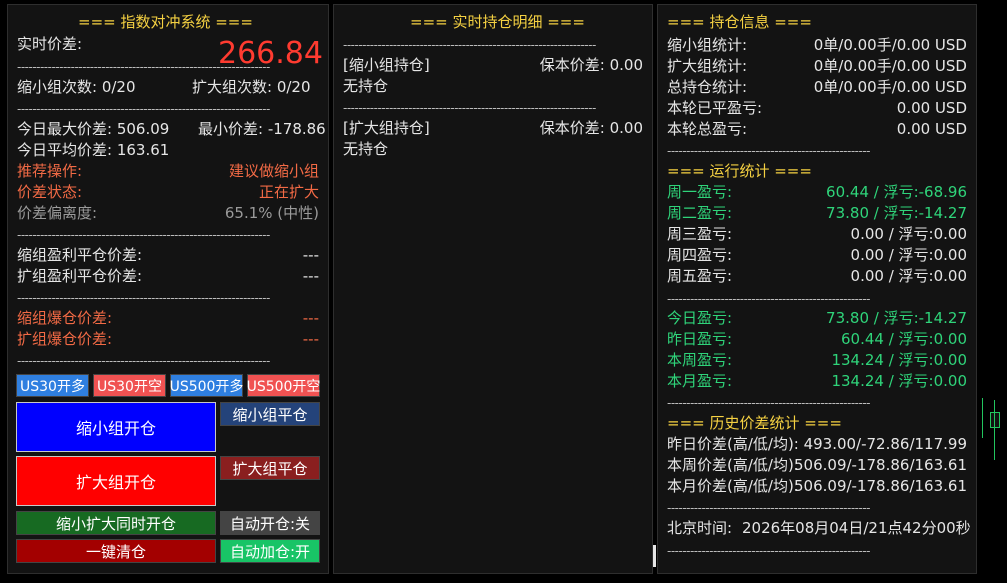 Image resolution: width=1007 pixels, height=583 pixels. Describe the element at coordinates (700, 339) in the screenshot. I see `period-pnl-label: 昨日盈亏:` at that location.